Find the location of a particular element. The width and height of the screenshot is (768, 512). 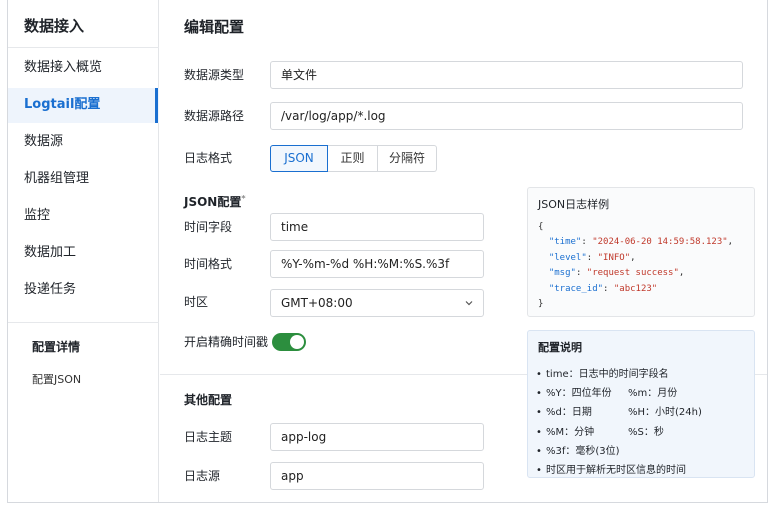

log-format-option-json: JSON is located at coordinates (299, 158).